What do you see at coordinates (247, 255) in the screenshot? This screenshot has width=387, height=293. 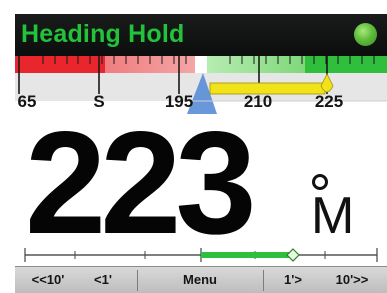 I see `rudder-indicator` at bounding box center [247, 255].